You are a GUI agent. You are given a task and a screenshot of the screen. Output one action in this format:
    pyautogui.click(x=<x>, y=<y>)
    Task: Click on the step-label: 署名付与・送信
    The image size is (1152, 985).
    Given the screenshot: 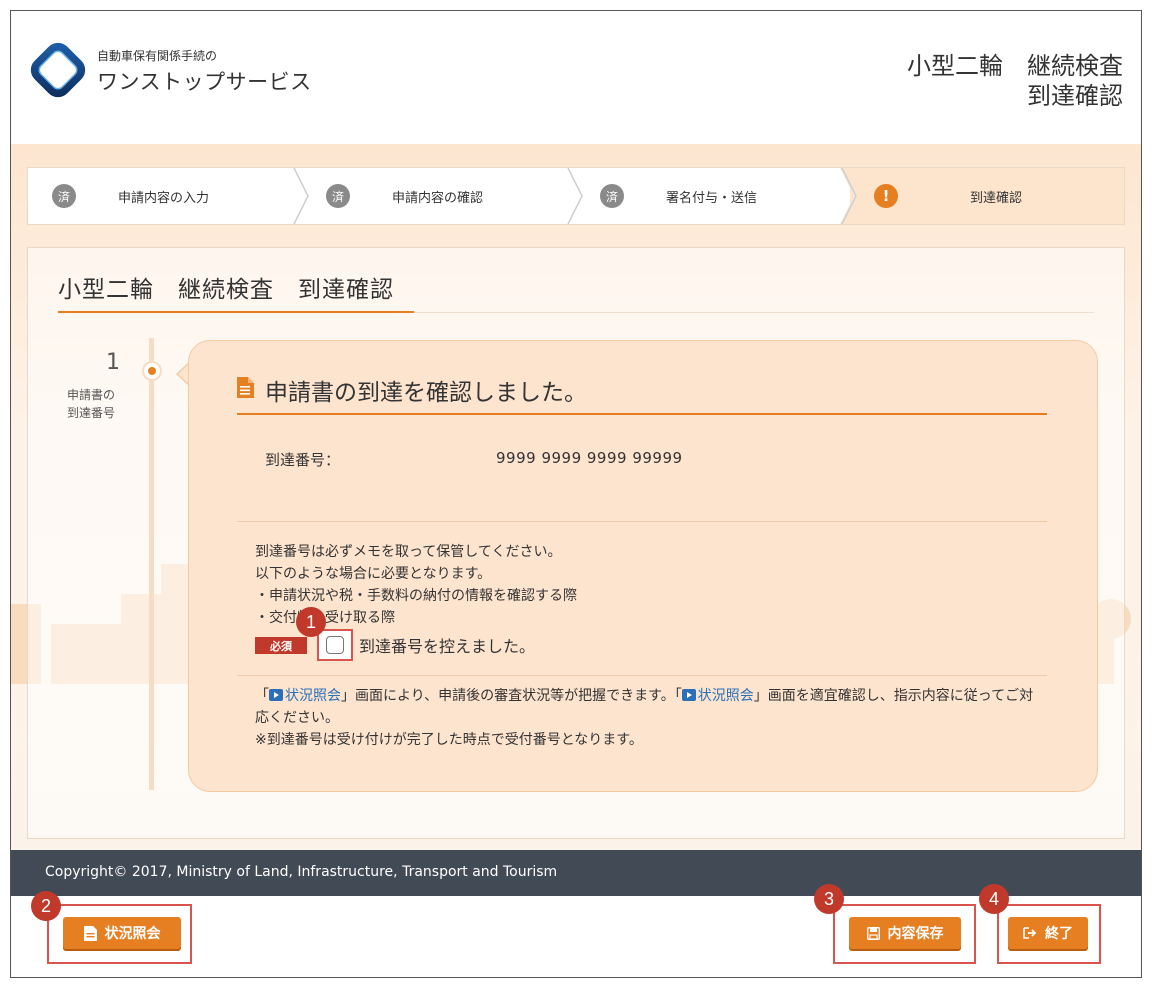 What is the action you would take?
    pyautogui.click(x=712, y=198)
    